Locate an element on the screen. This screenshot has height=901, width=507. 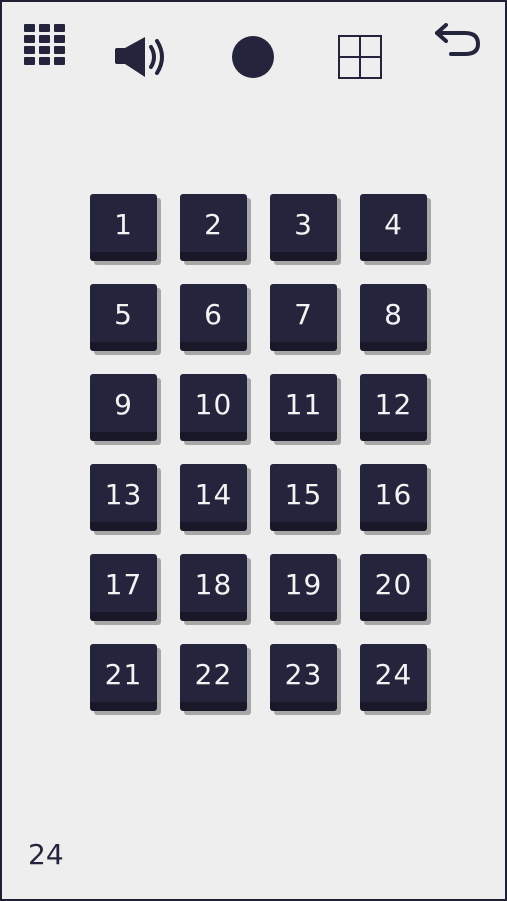
level-number: 12 is located at coordinates (393, 404).